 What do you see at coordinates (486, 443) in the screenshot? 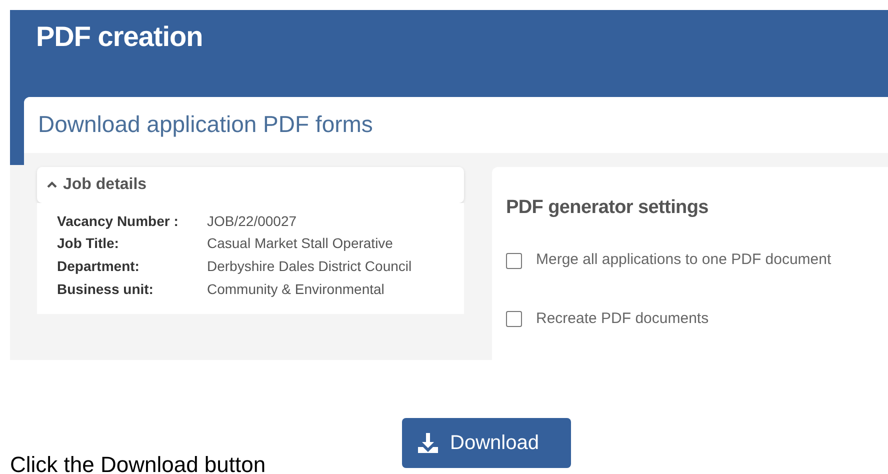
I see `download-button: Download` at bounding box center [486, 443].